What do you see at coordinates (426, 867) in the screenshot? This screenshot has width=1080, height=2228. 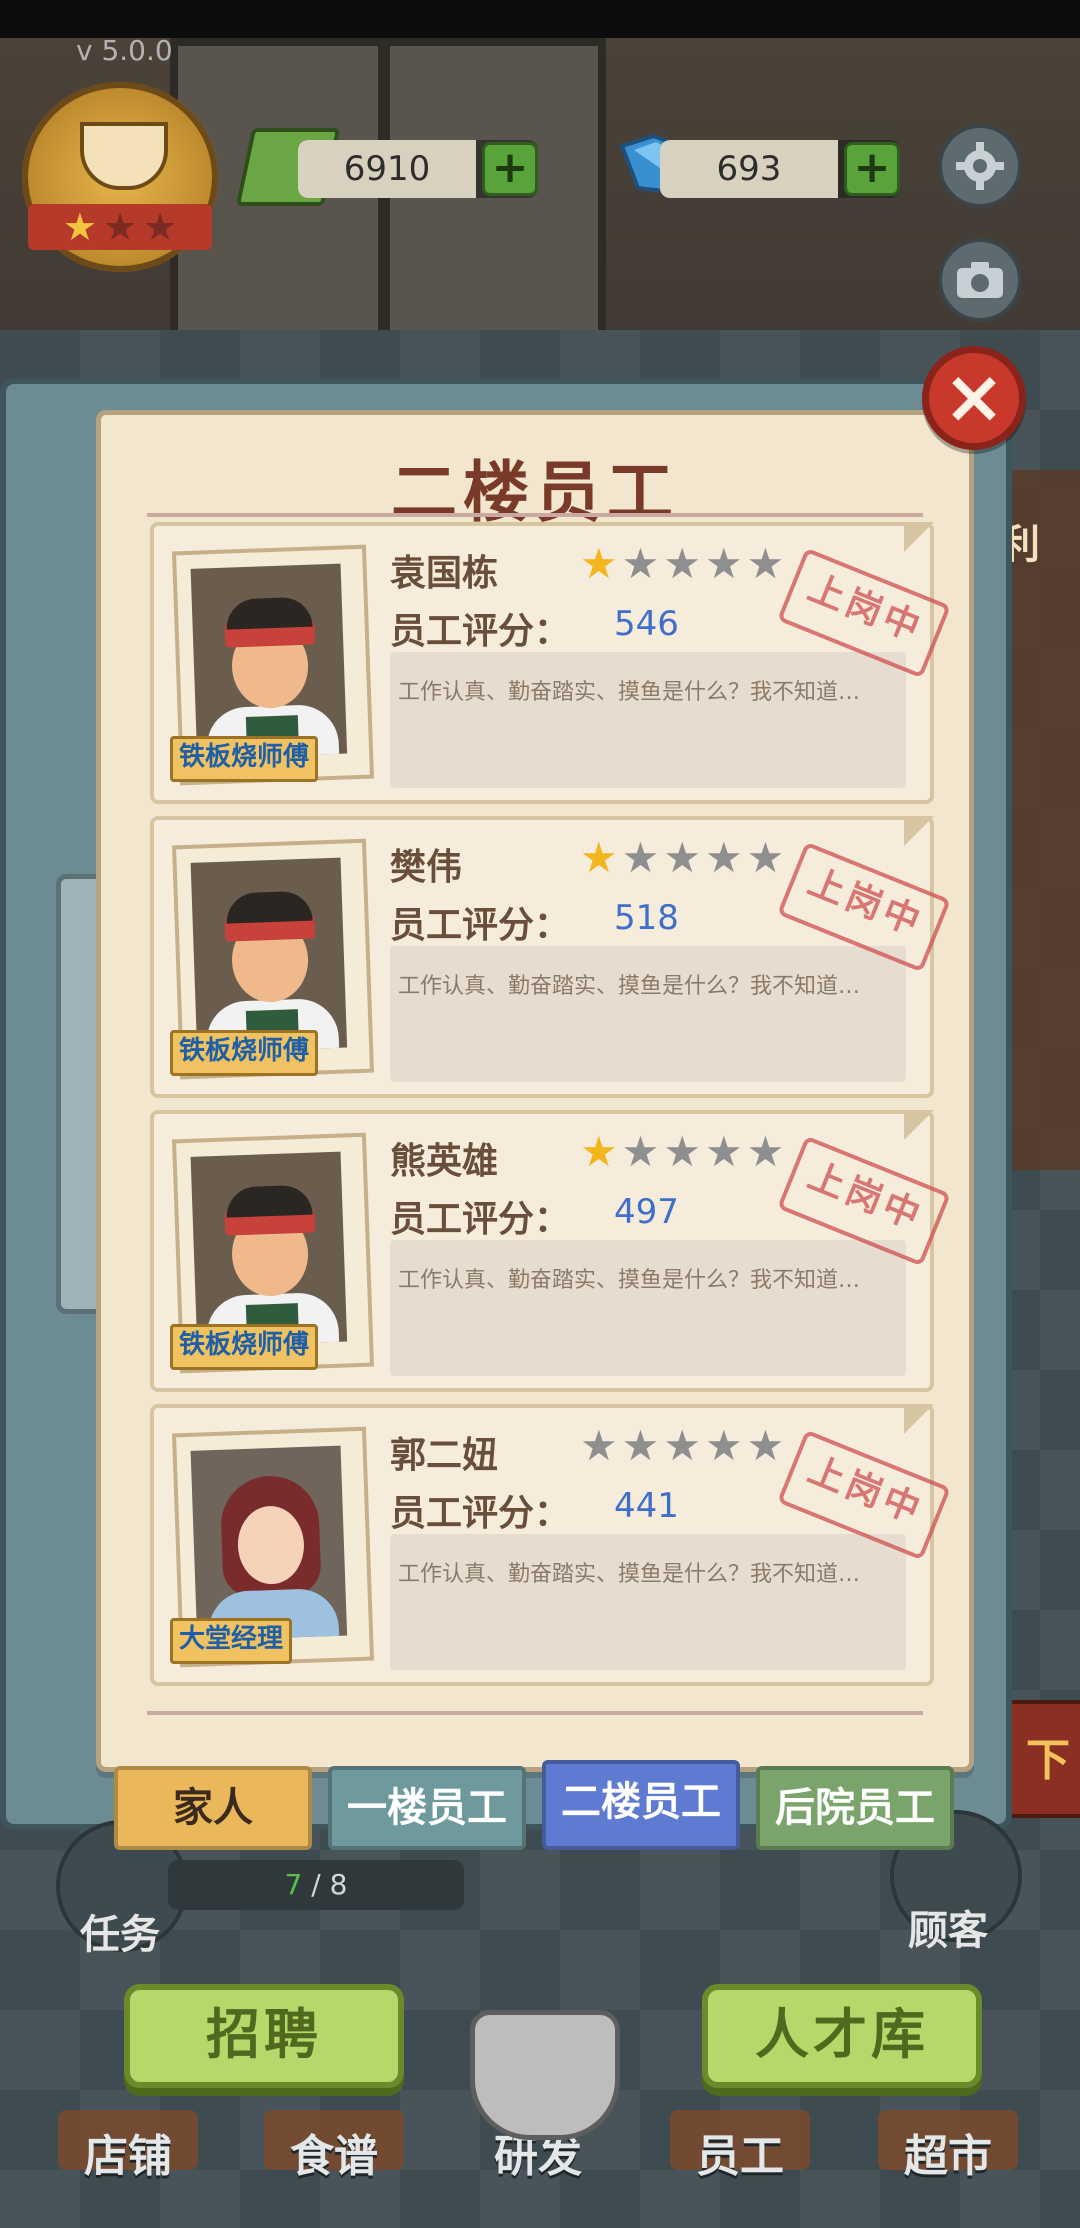 I see `staff-name: 樊伟` at bounding box center [426, 867].